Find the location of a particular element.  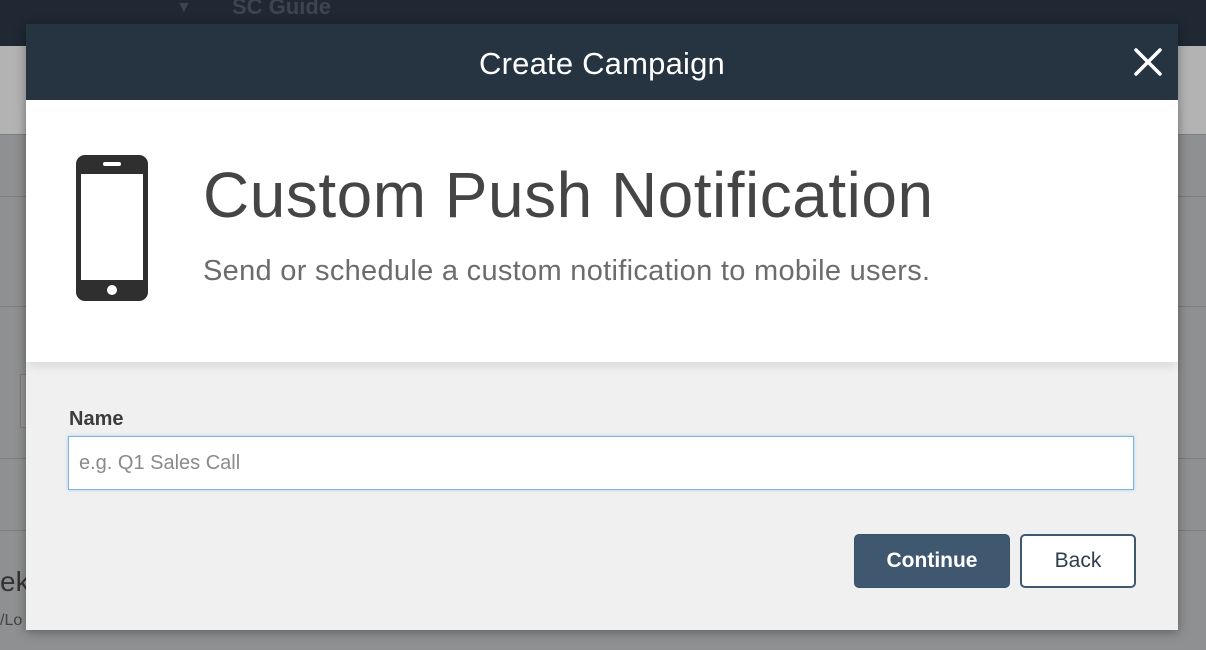

close-button is located at coordinates (1148, 62).